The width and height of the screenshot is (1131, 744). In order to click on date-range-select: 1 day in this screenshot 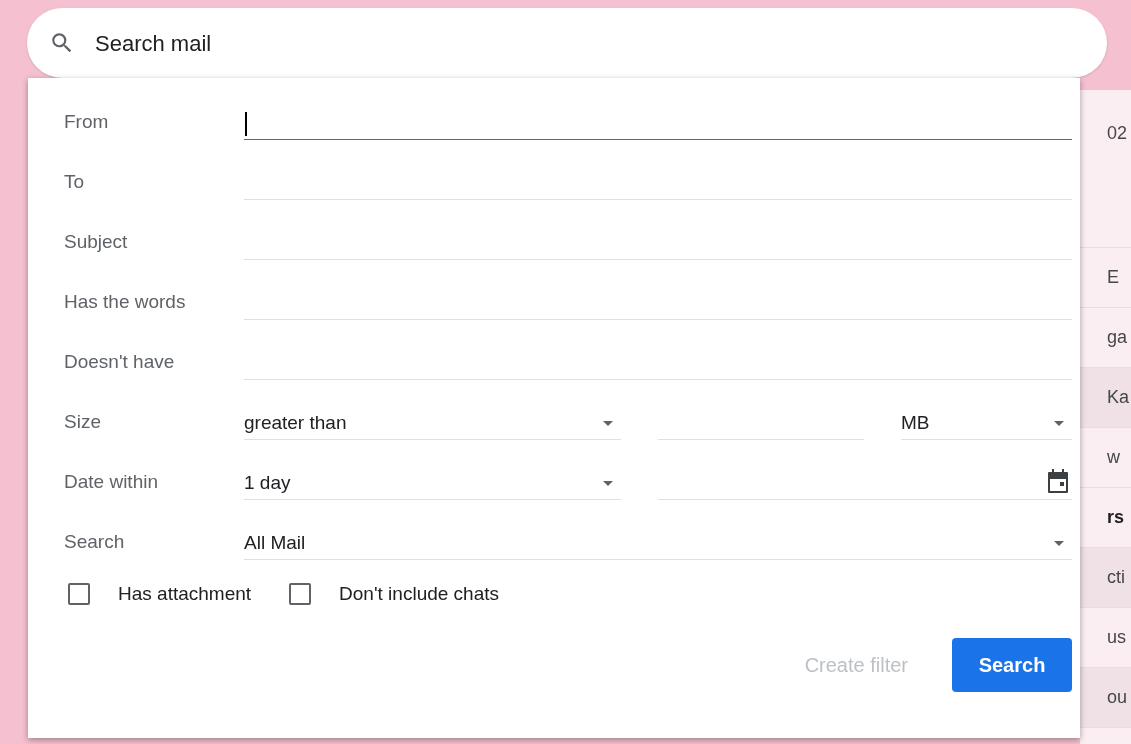, I will do `click(432, 484)`.